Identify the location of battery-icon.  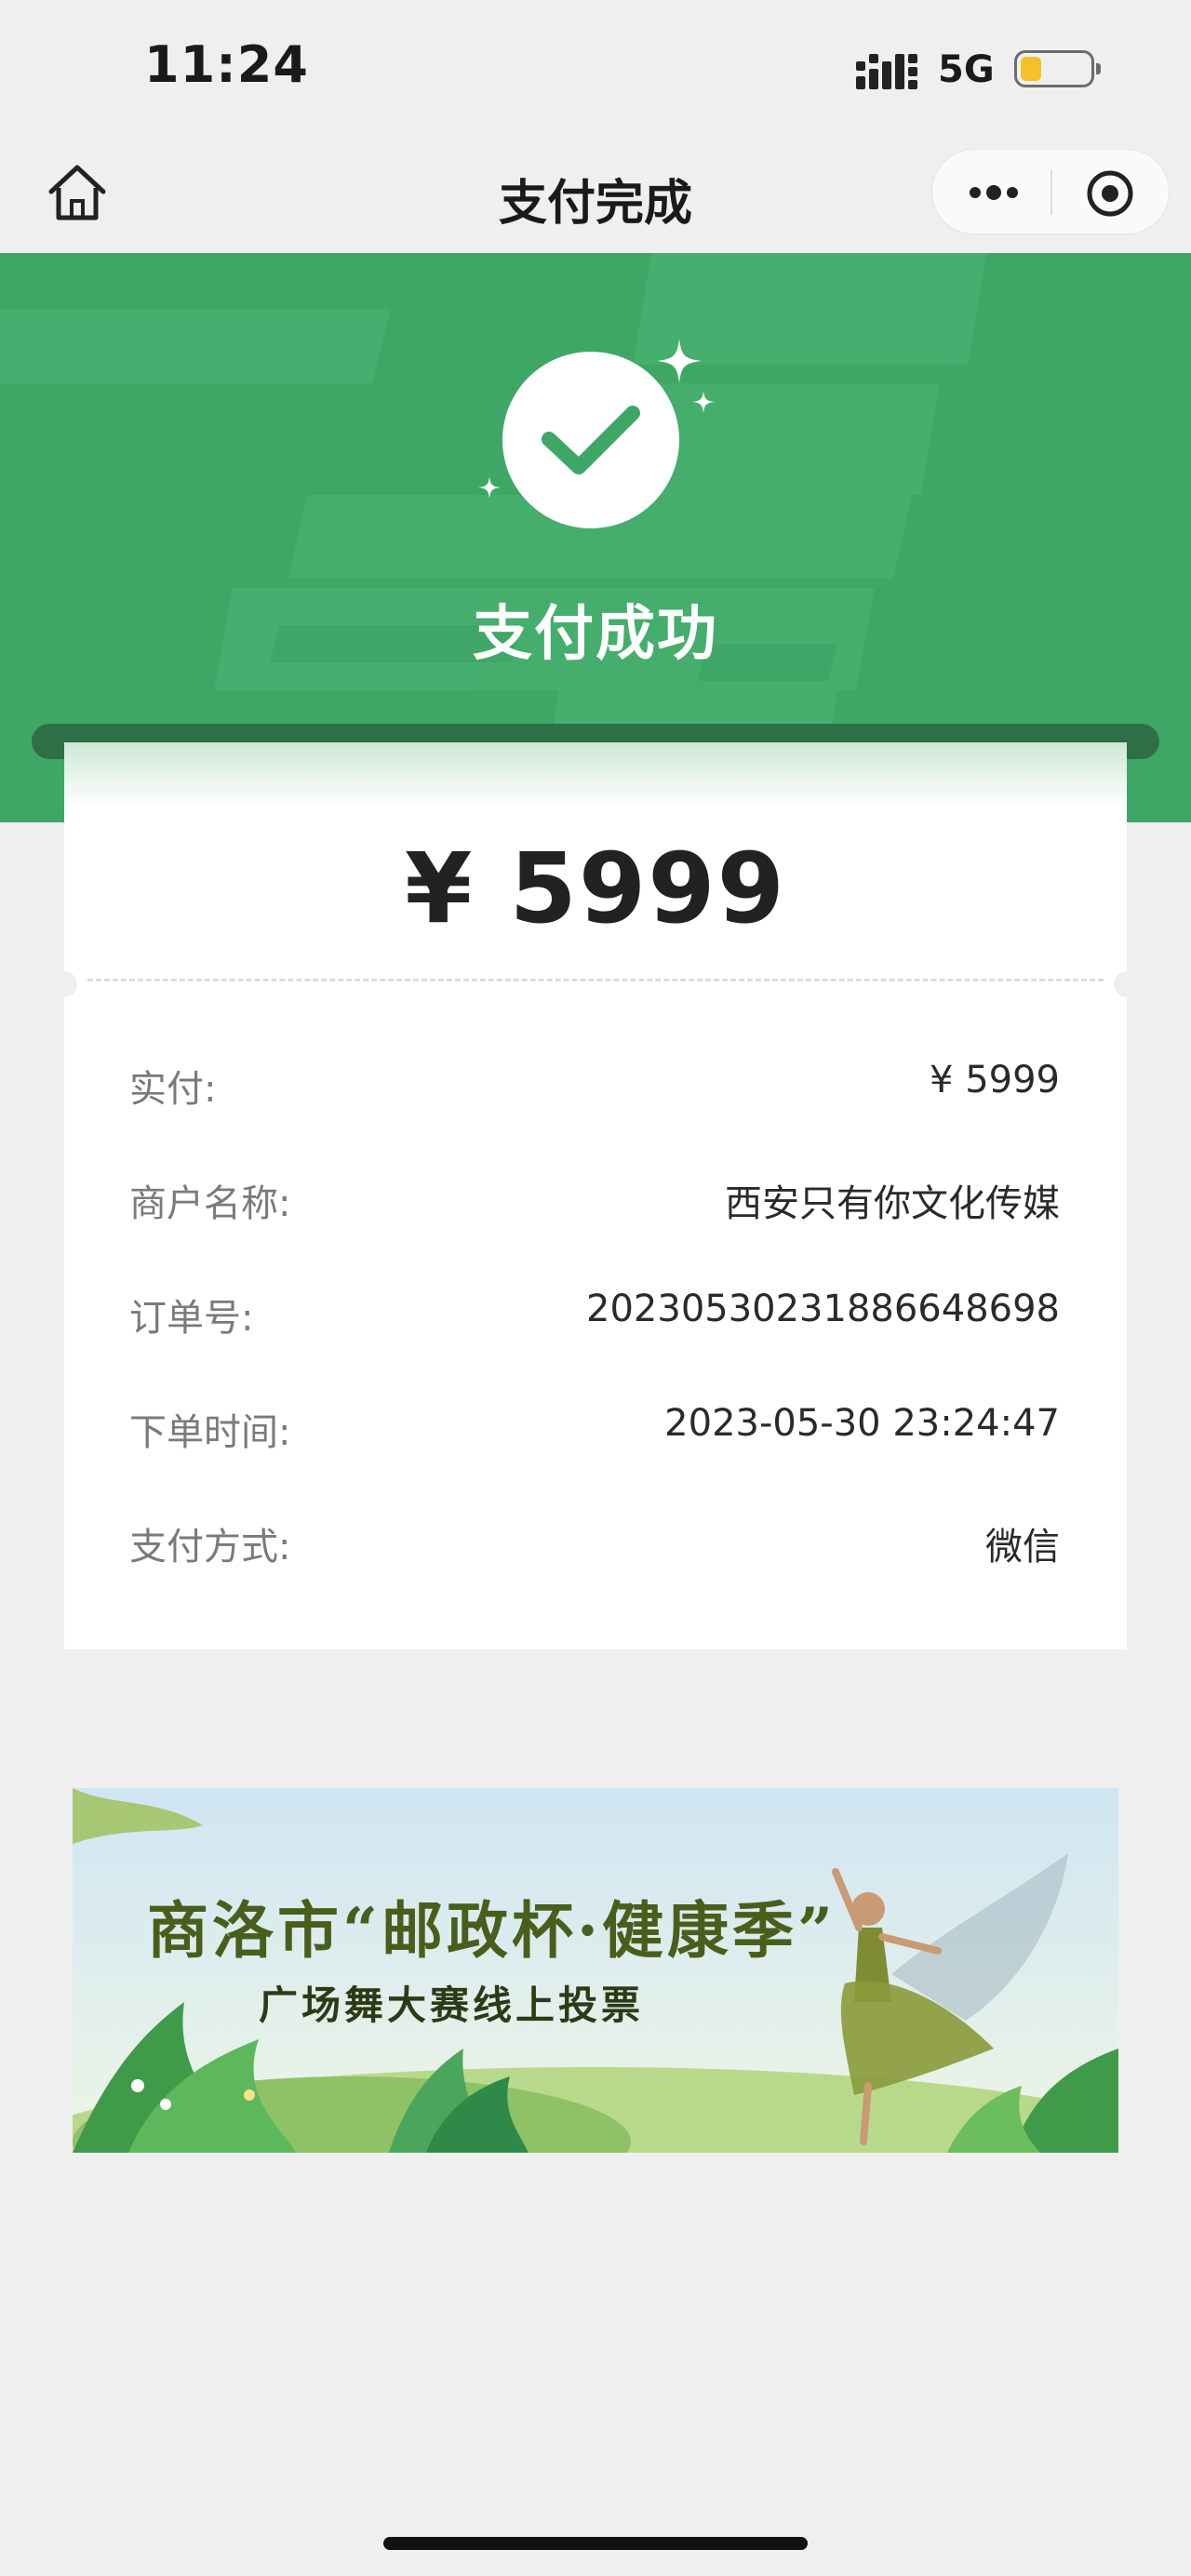
(1057, 68).